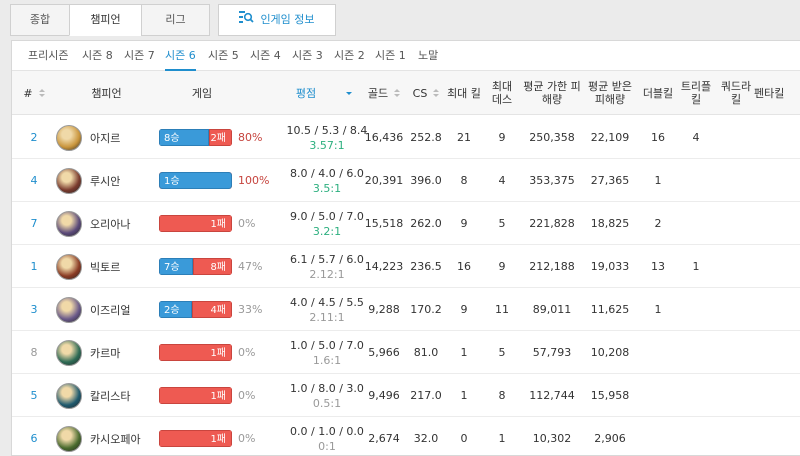 Image resolution: width=800 pixels, height=456 pixels. I want to click on season-5: 시즌 5, so click(223, 56).